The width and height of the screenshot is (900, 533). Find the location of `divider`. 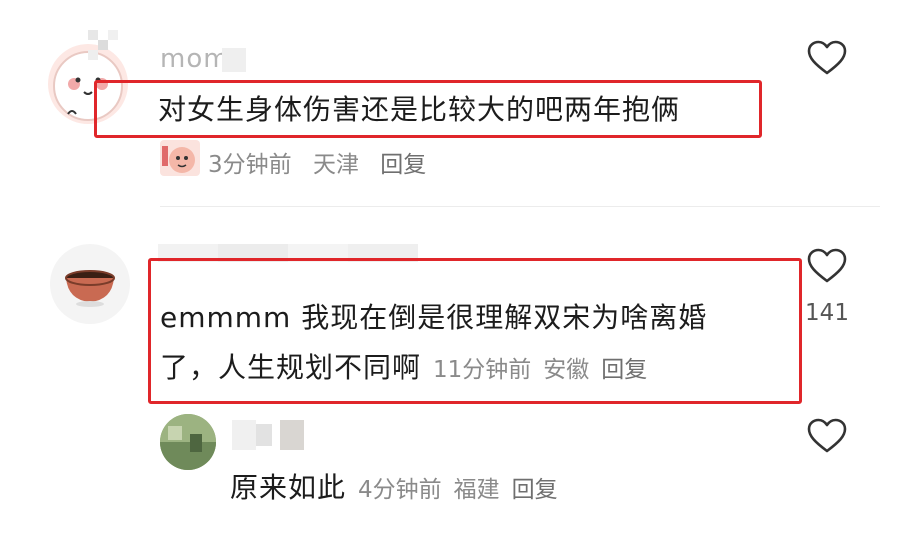

divider is located at coordinates (520, 206).